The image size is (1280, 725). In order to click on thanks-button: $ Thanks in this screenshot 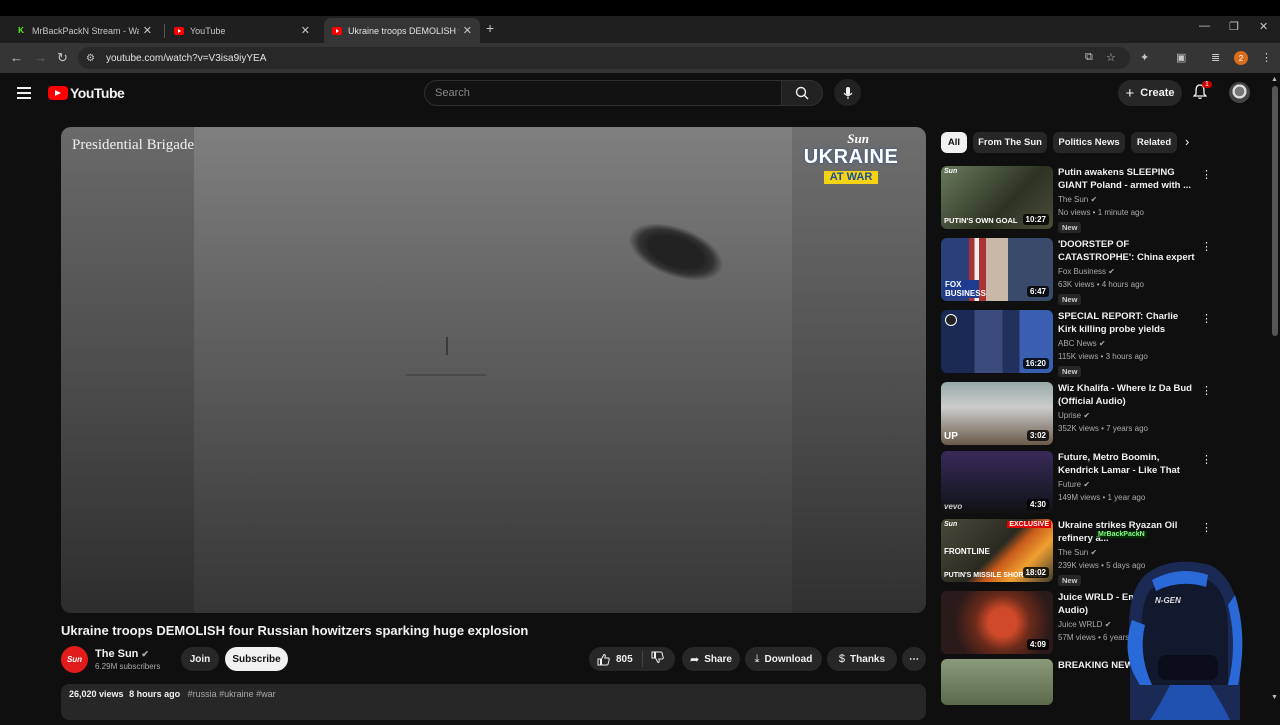, I will do `click(862, 659)`.